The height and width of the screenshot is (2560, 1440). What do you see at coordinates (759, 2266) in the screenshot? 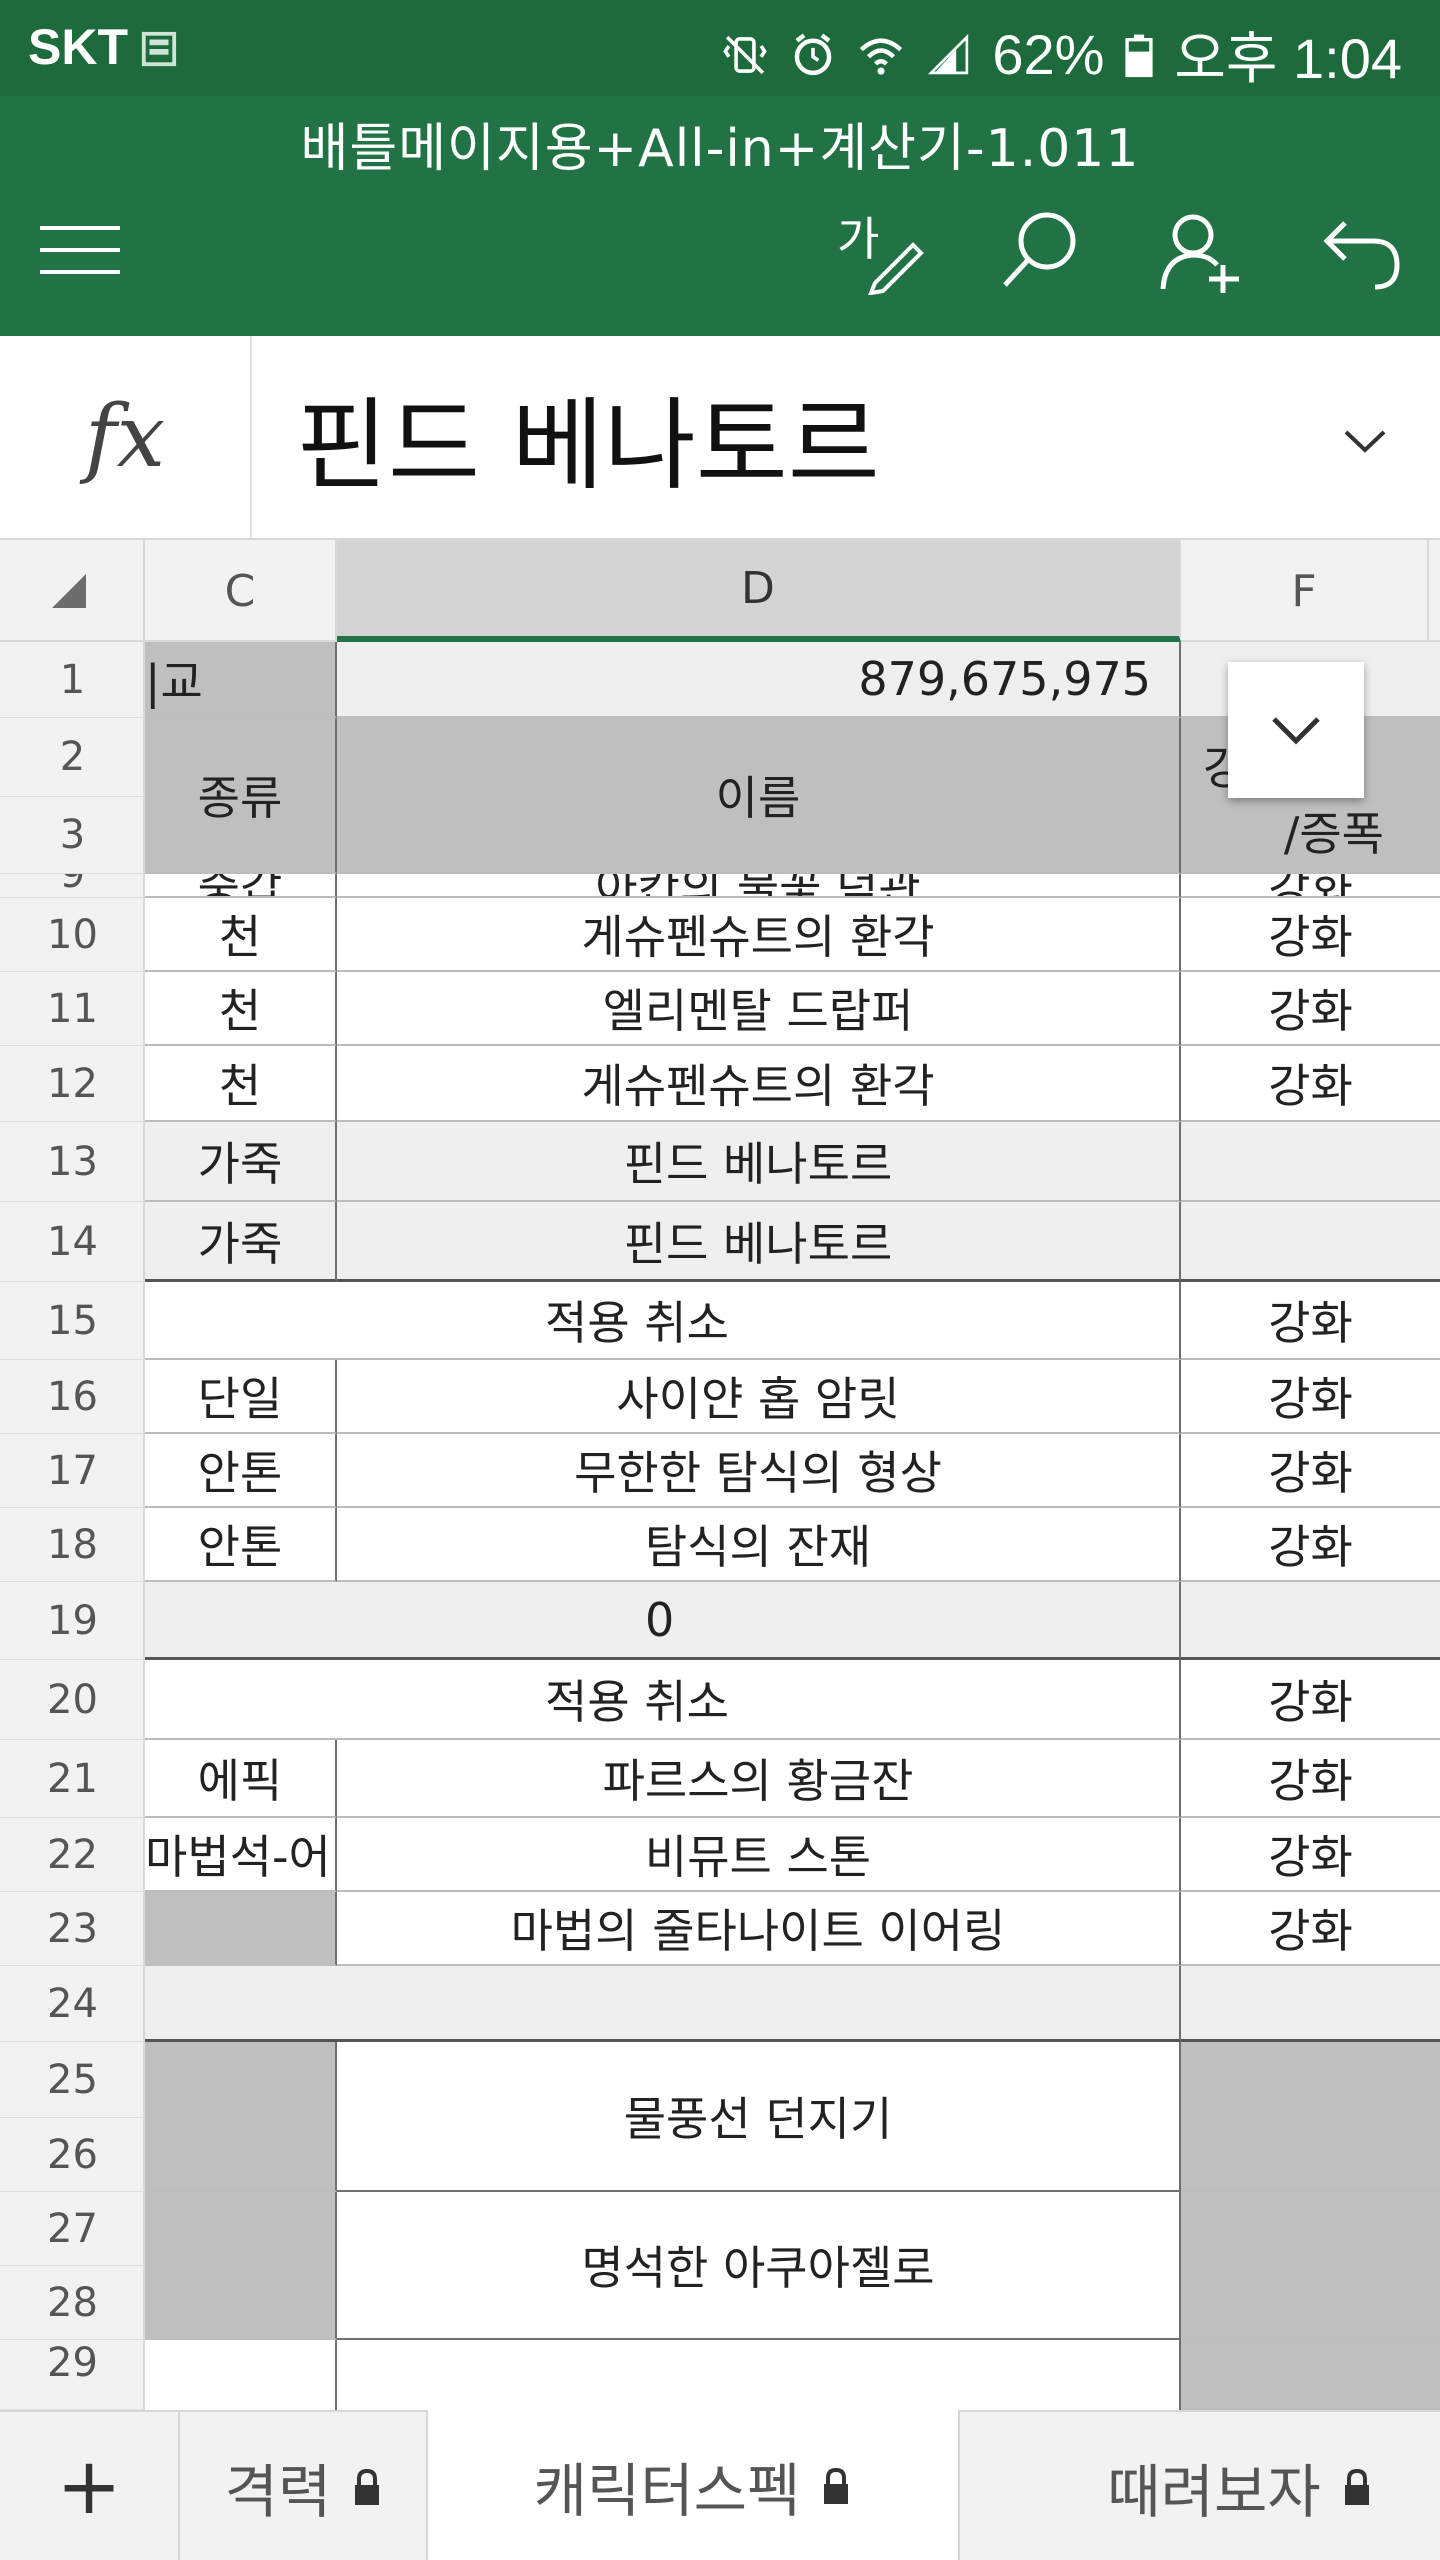
I see `cell-d27: 명석한 아쿠아젤로` at bounding box center [759, 2266].